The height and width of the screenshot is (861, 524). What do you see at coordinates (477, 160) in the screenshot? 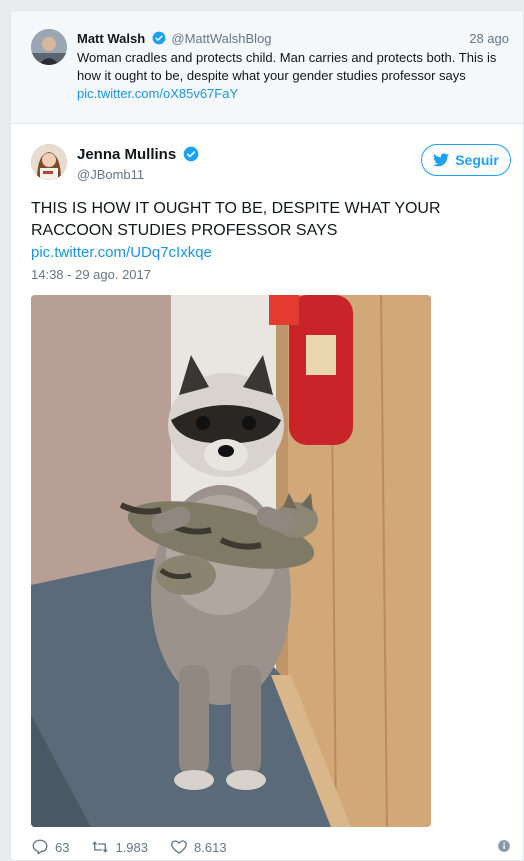
I see `follow-button-label: Seguir` at bounding box center [477, 160].